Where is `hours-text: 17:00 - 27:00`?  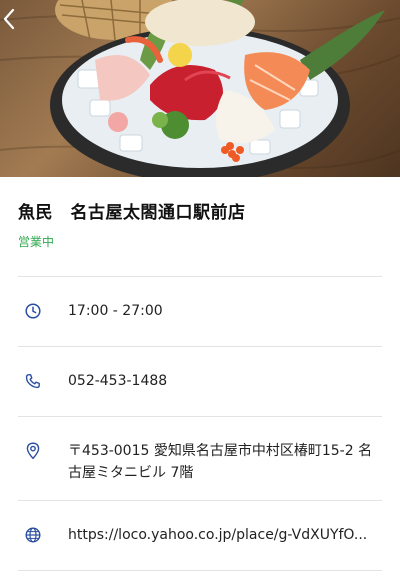 hours-text: 17:00 - 27:00 is located at coordinates (115, 311).